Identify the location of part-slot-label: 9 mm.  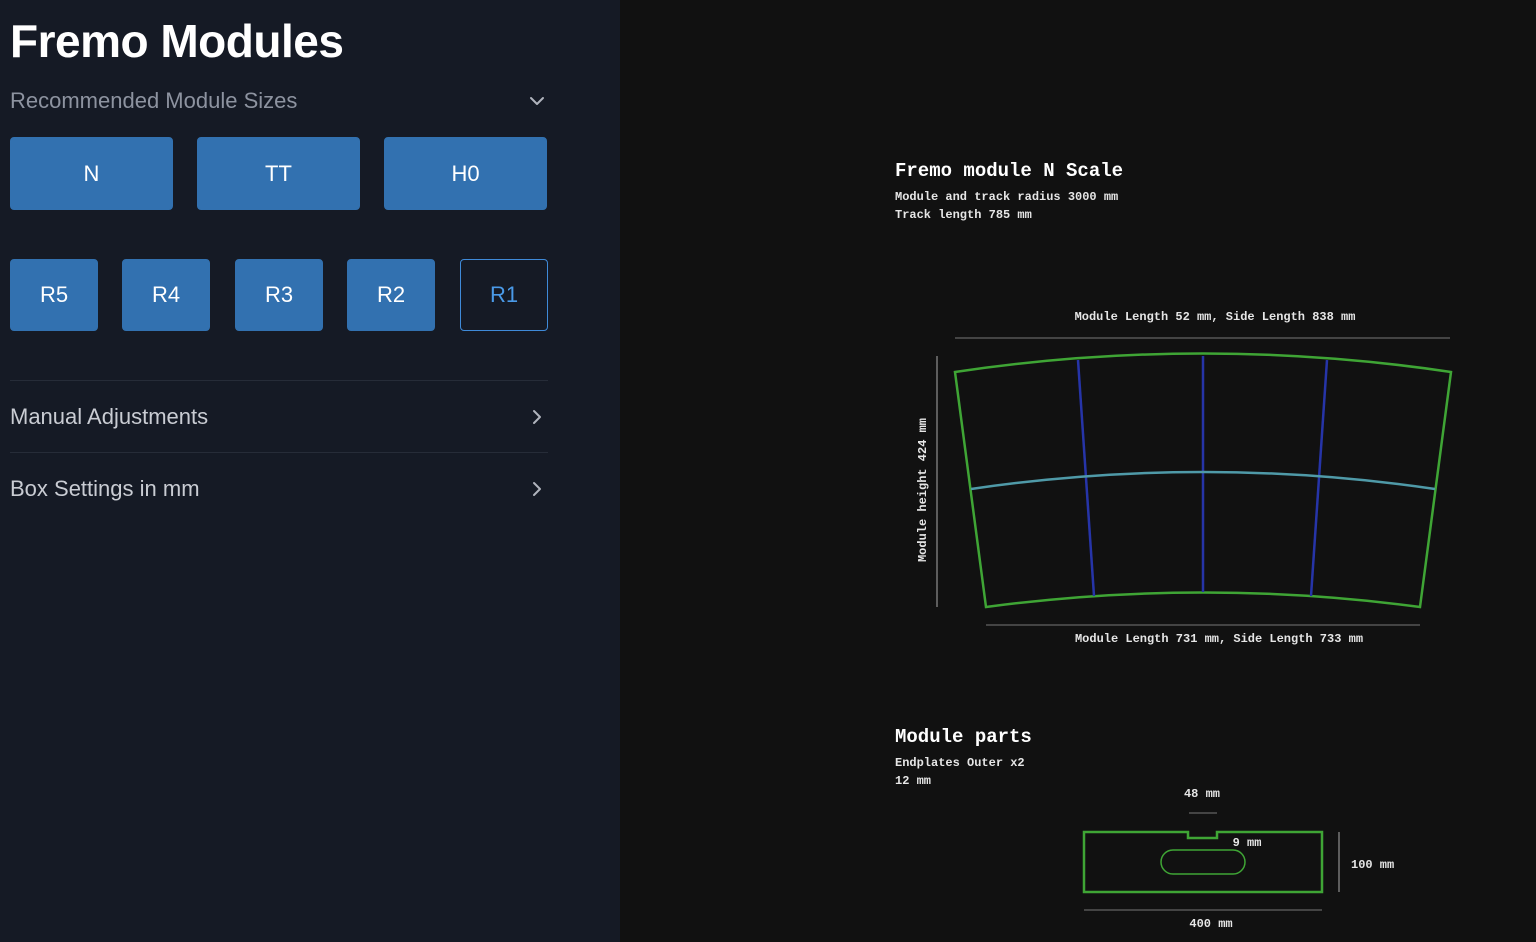
(1247, 843).